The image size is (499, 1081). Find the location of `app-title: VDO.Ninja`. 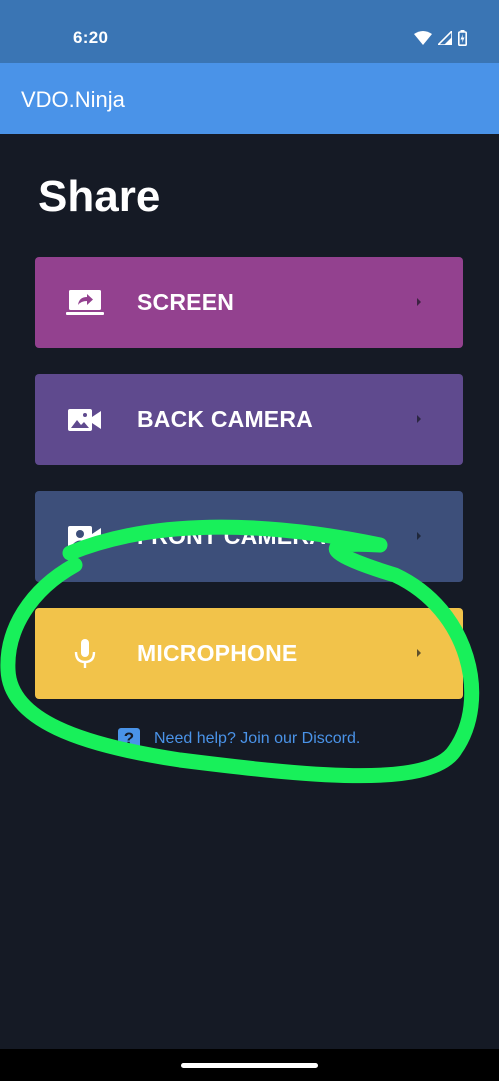

app-title: VDO.Ninja is located at coordinates (73, 99).